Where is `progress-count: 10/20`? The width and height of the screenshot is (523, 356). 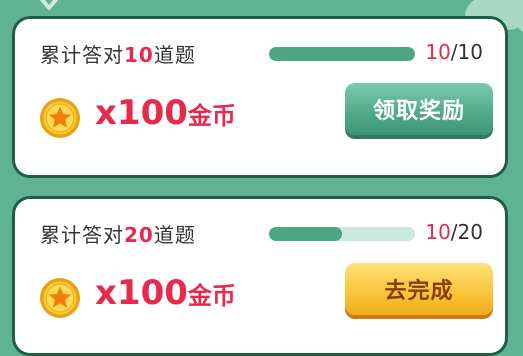
progress-count: 10/20 is located at coordinates (454, 232).